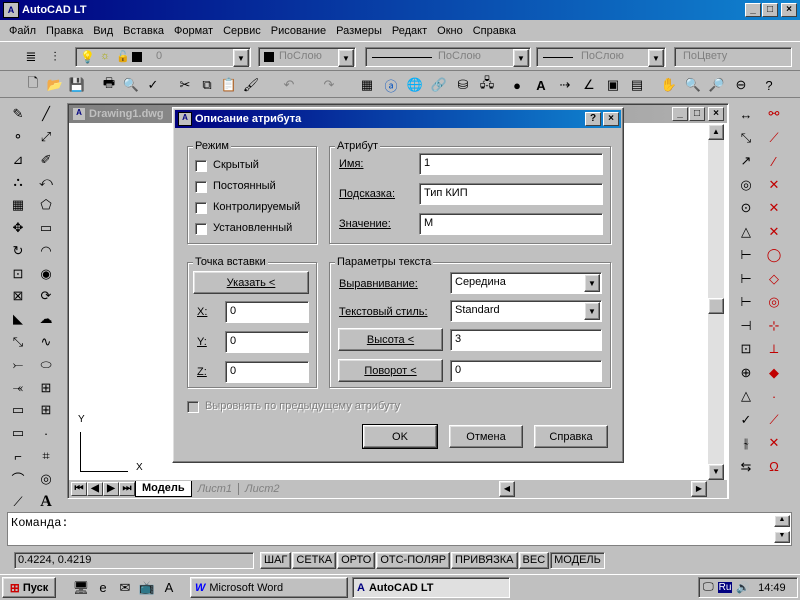 The width and height of the screenshot is (800, 600). I want to click on region-icon: ◎, so click(46, 479).